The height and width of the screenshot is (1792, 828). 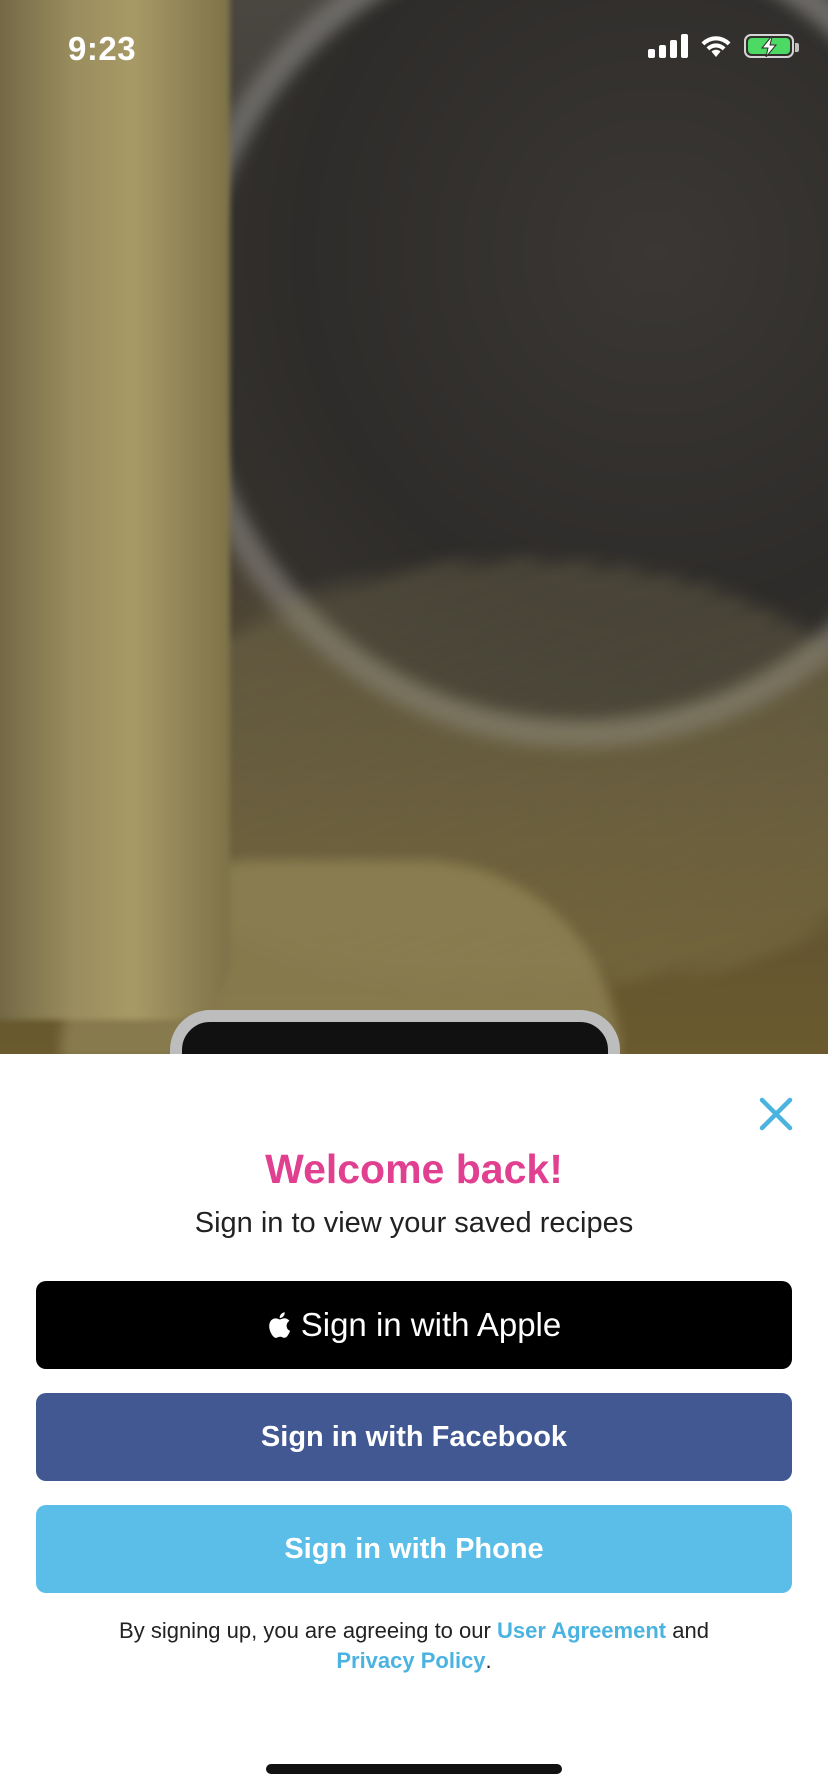 I want to click on sign-in-phone-label: Sign in with Phone, so click(x=414, y=1548).